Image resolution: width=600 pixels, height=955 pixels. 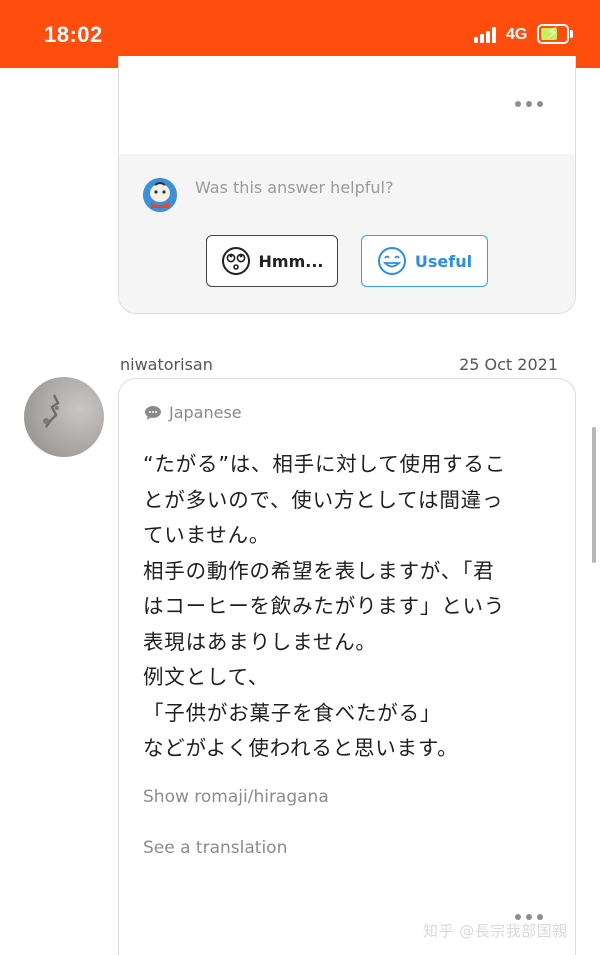 I want to click on smiling-face-icon, so click(x=391, y=261).